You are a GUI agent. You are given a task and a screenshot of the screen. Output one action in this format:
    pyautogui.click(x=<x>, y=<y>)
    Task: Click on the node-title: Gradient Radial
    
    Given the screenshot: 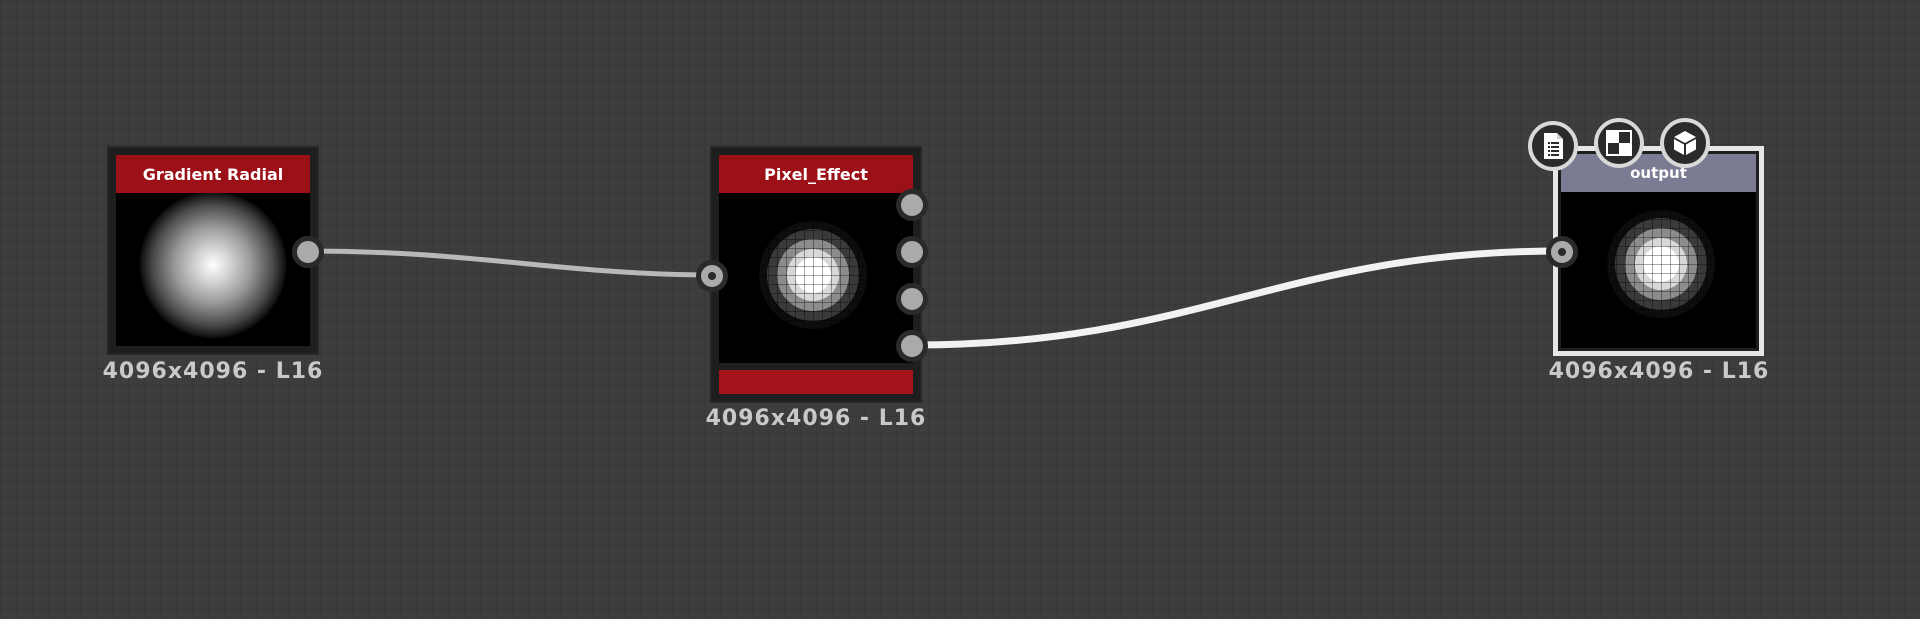 What is the action you would take?
    pyautogui.click(x=213, y=174)
    